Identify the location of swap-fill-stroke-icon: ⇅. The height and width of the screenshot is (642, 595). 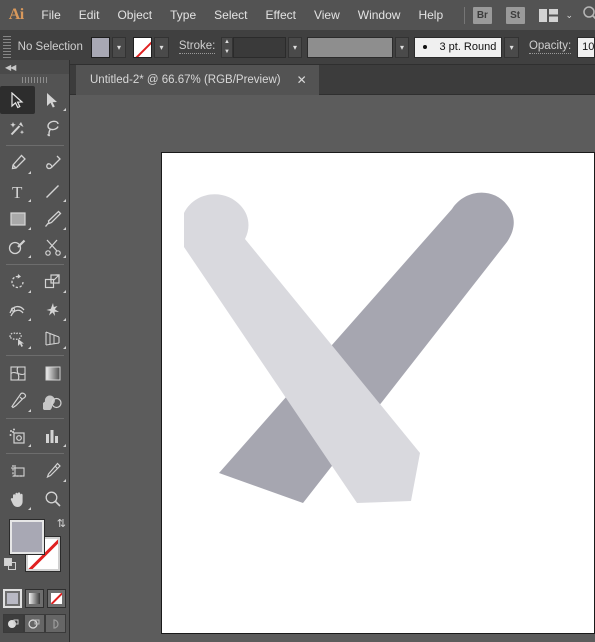
(61, 523).